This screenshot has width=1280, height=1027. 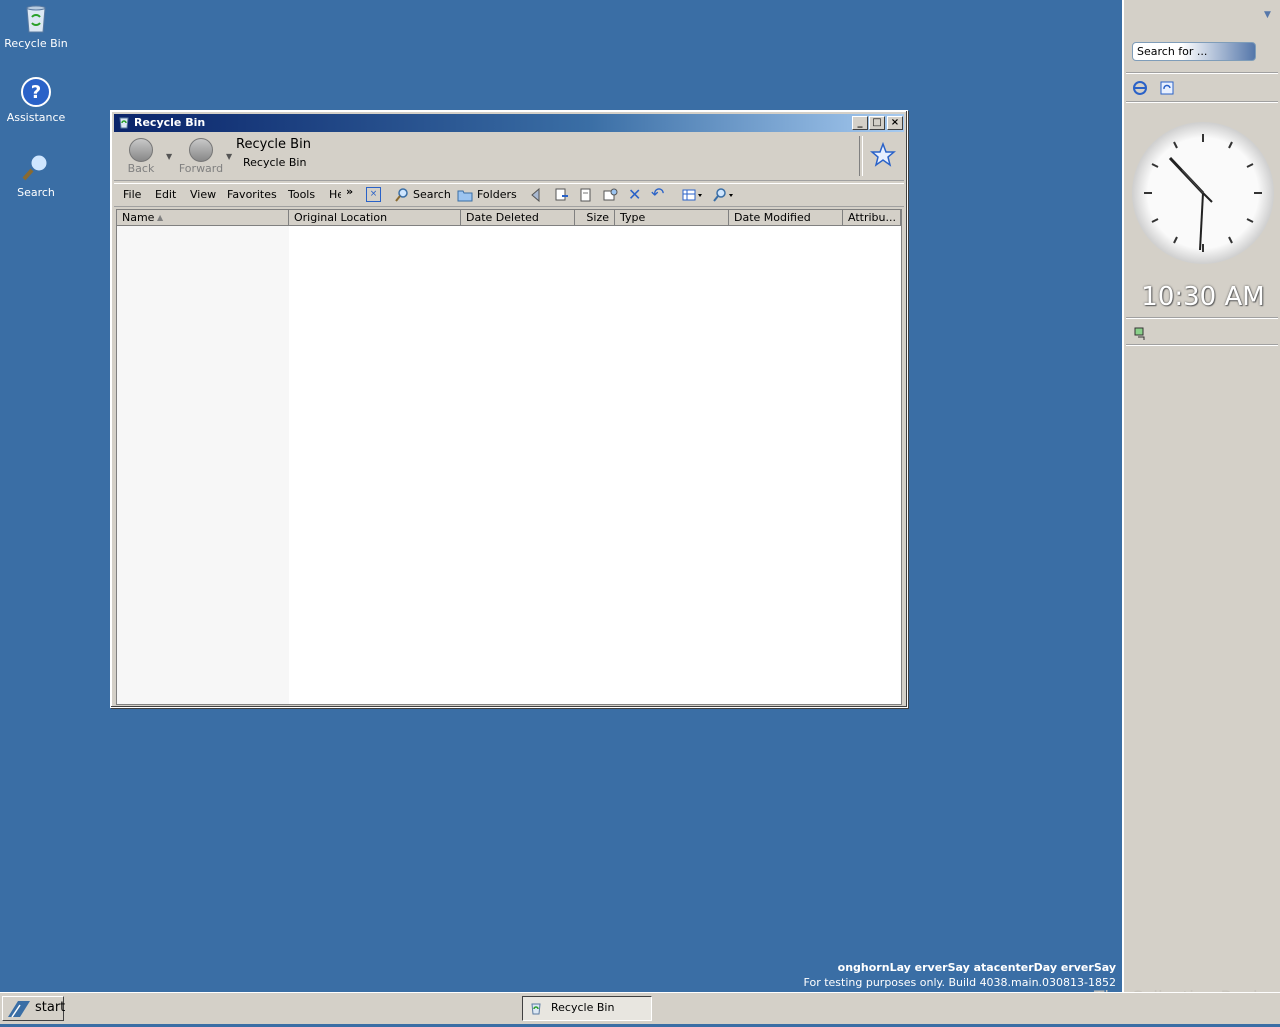 What do you see at coordinates (694, 196) in the screenshot?
I see `views-icon` at bounding box center [694, 196].